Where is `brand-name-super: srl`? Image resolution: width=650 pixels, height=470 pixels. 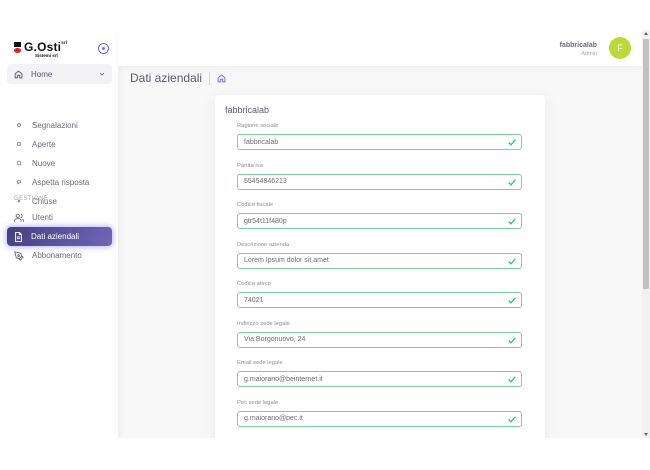 brand-name-super: srl is located at coordinates (64, 42).